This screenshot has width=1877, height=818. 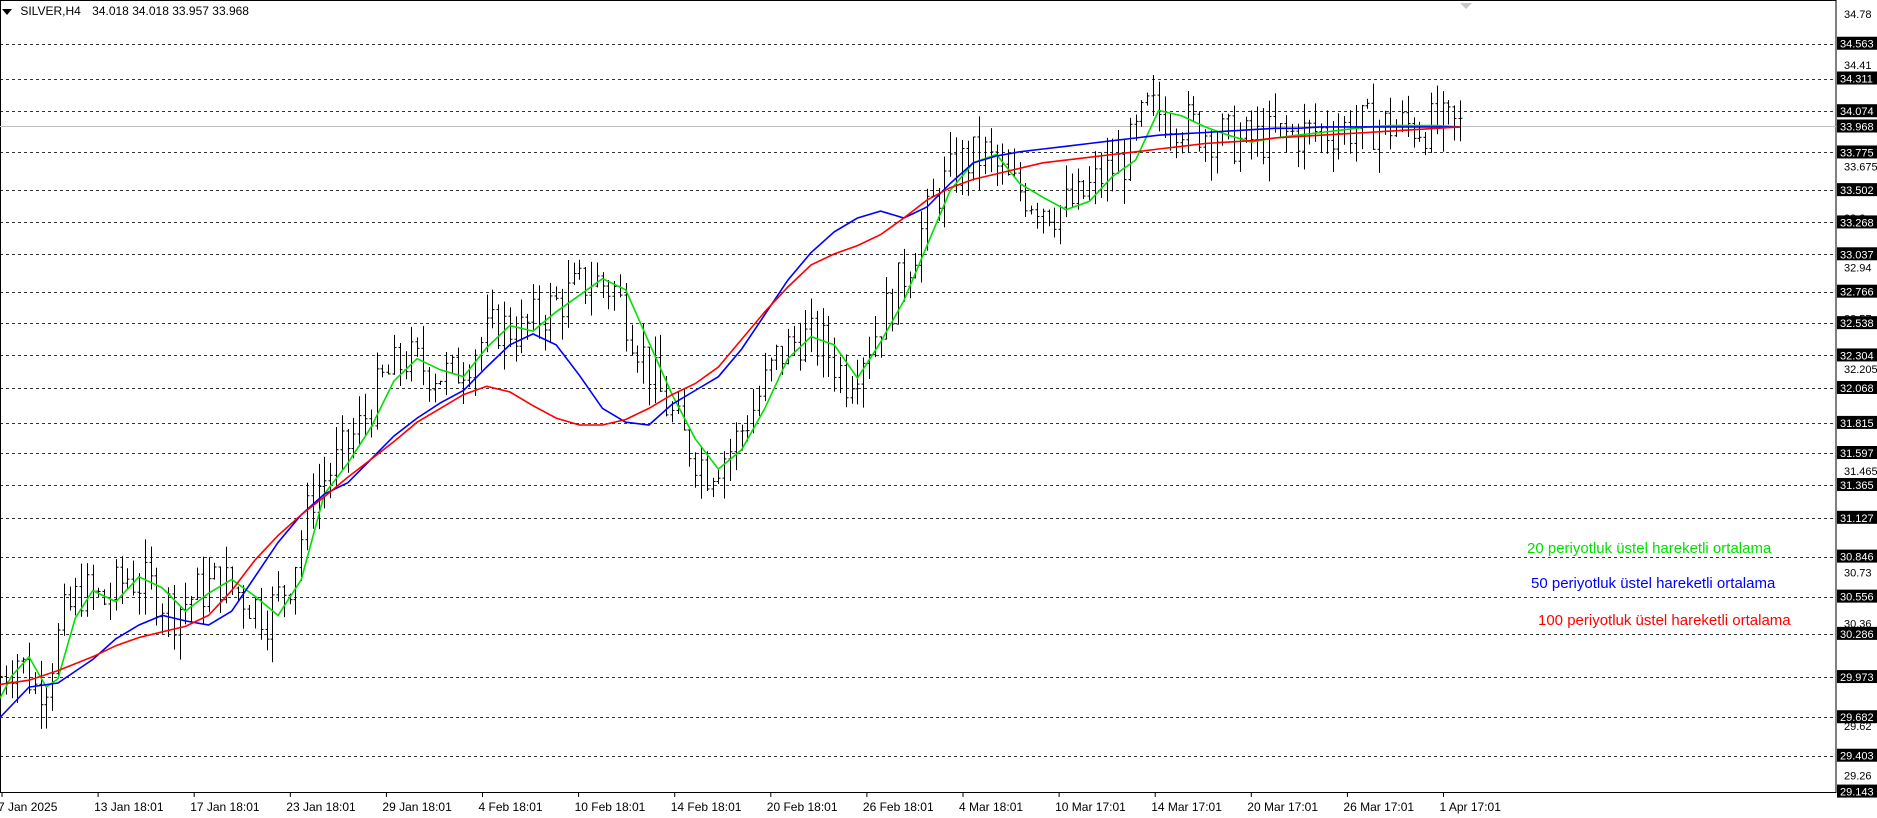 I want to click on price-level-label: 30.846, so click(x=1857, y=558).